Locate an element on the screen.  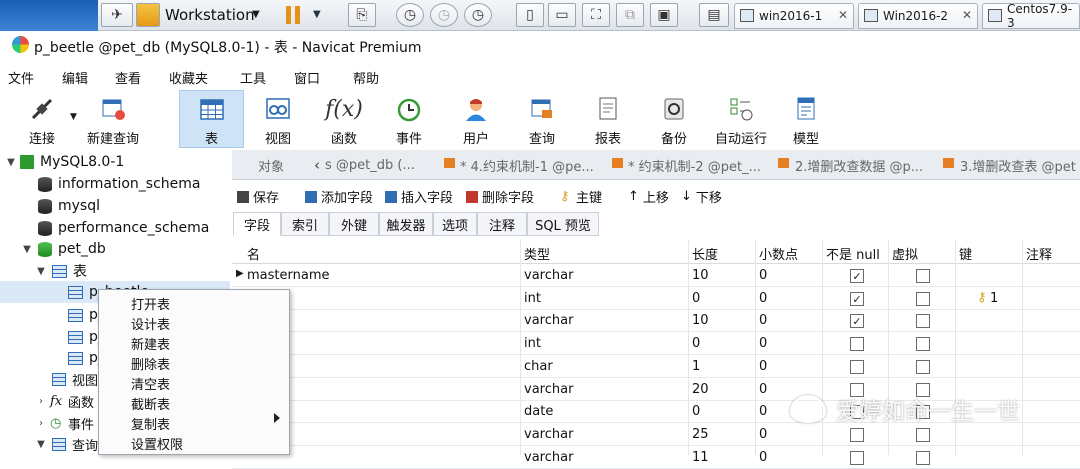
cell-length: 1 is located at coordinates (696, 366).